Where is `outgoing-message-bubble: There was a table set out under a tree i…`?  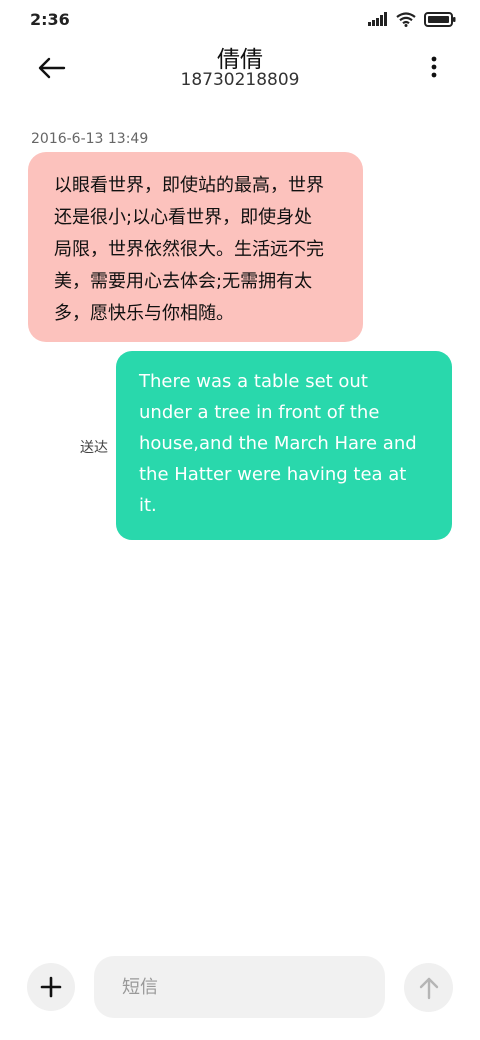
outgoing-message-bubble: There was a table set out under a tree i… is located at coordinates (284, 445).